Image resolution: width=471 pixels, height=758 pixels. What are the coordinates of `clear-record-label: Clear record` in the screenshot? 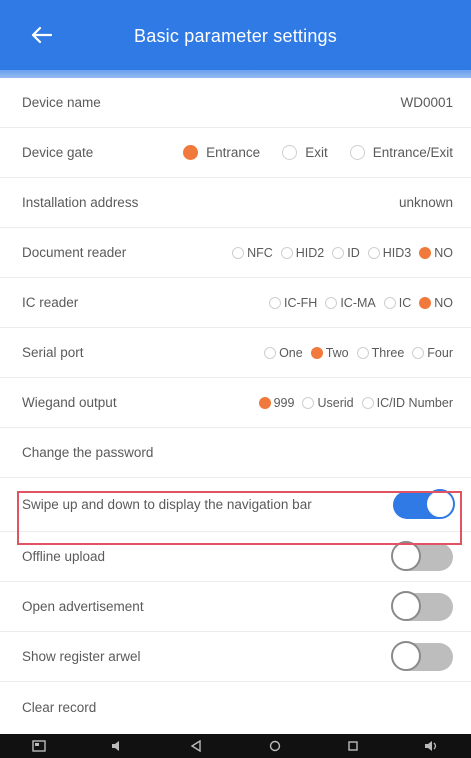 It's located at (59, 707).